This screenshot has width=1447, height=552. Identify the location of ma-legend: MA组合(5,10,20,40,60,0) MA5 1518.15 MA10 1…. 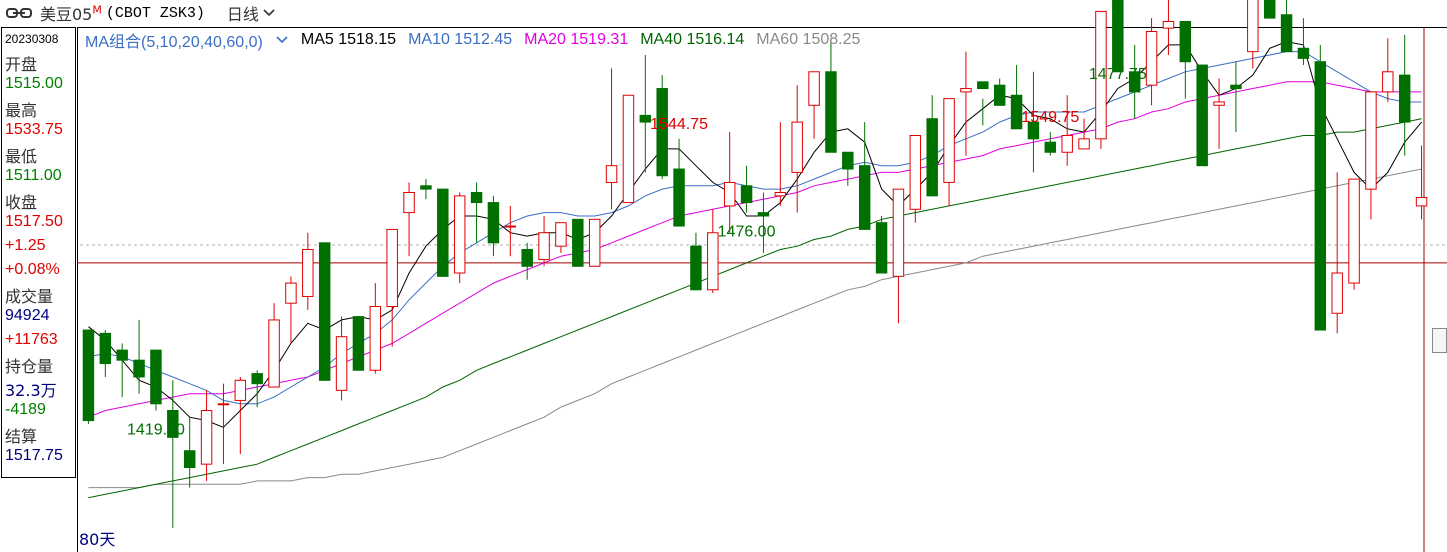
(478, 40).